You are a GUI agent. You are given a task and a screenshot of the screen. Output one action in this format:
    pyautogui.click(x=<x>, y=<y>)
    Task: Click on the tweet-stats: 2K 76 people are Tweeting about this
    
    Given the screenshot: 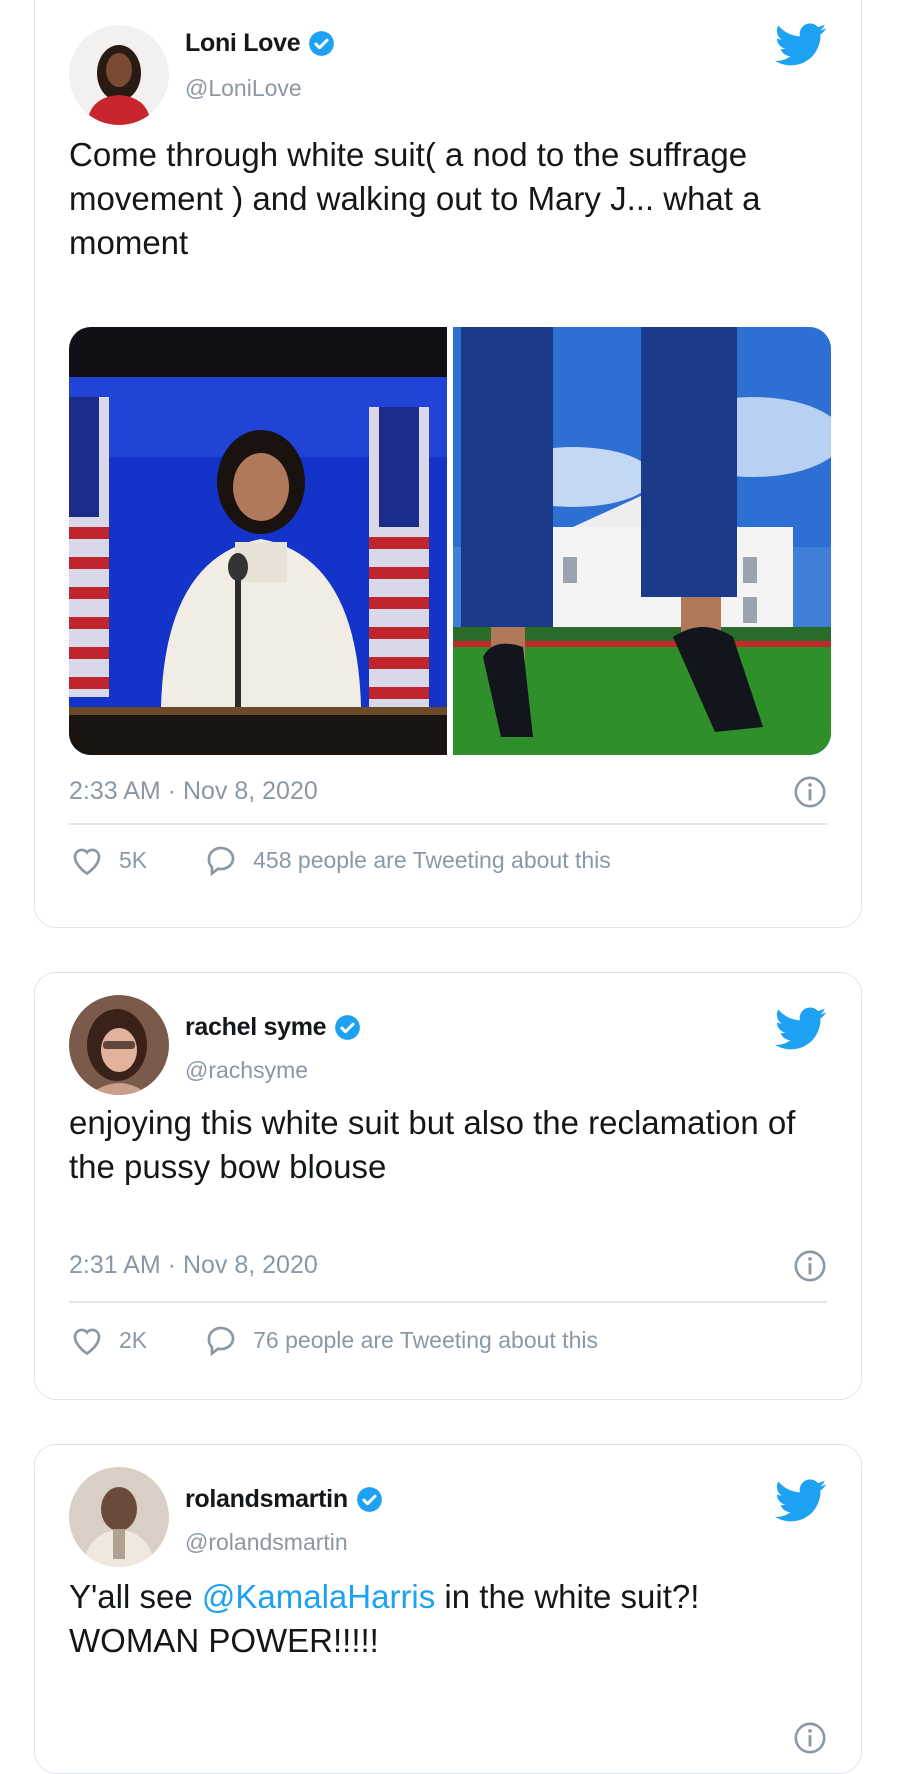 What is the action you would take?
    pyautogui.click(x=333, y=1340)
    